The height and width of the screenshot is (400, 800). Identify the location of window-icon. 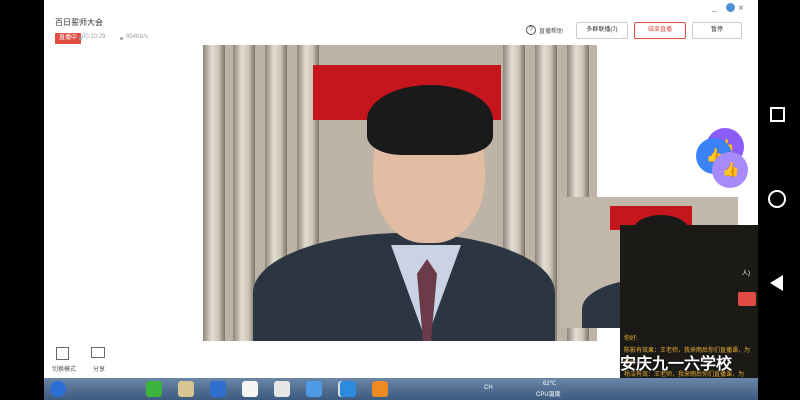
(282, 389).